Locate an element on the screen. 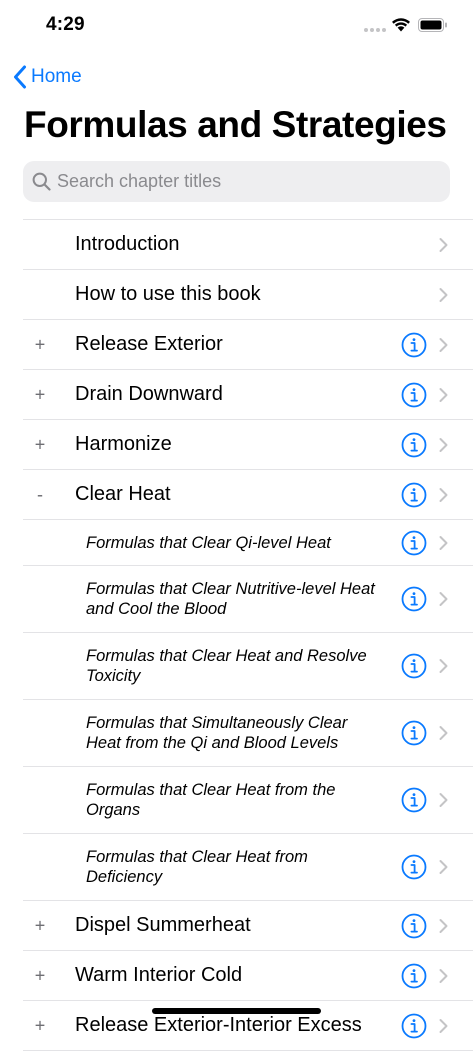 The width and height of the screenshot is (473, 1051). search-input is located at coordinates (247, 181).